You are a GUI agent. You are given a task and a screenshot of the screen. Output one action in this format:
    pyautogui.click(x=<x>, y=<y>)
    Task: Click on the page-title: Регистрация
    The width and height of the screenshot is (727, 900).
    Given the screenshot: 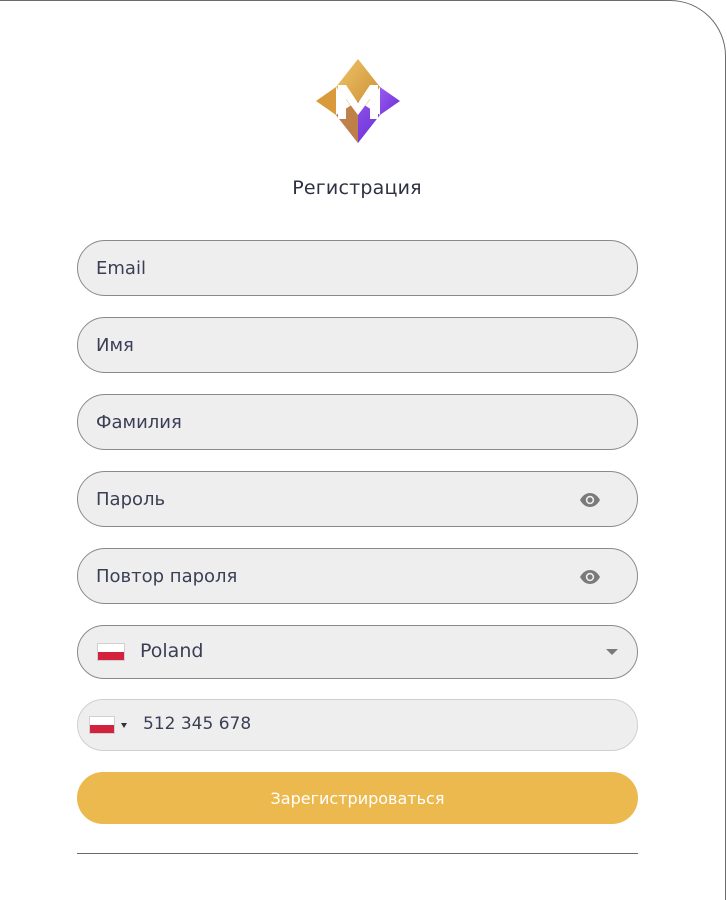 What is the action you would take?
    pyautogui.click(x=357, y=188)
    